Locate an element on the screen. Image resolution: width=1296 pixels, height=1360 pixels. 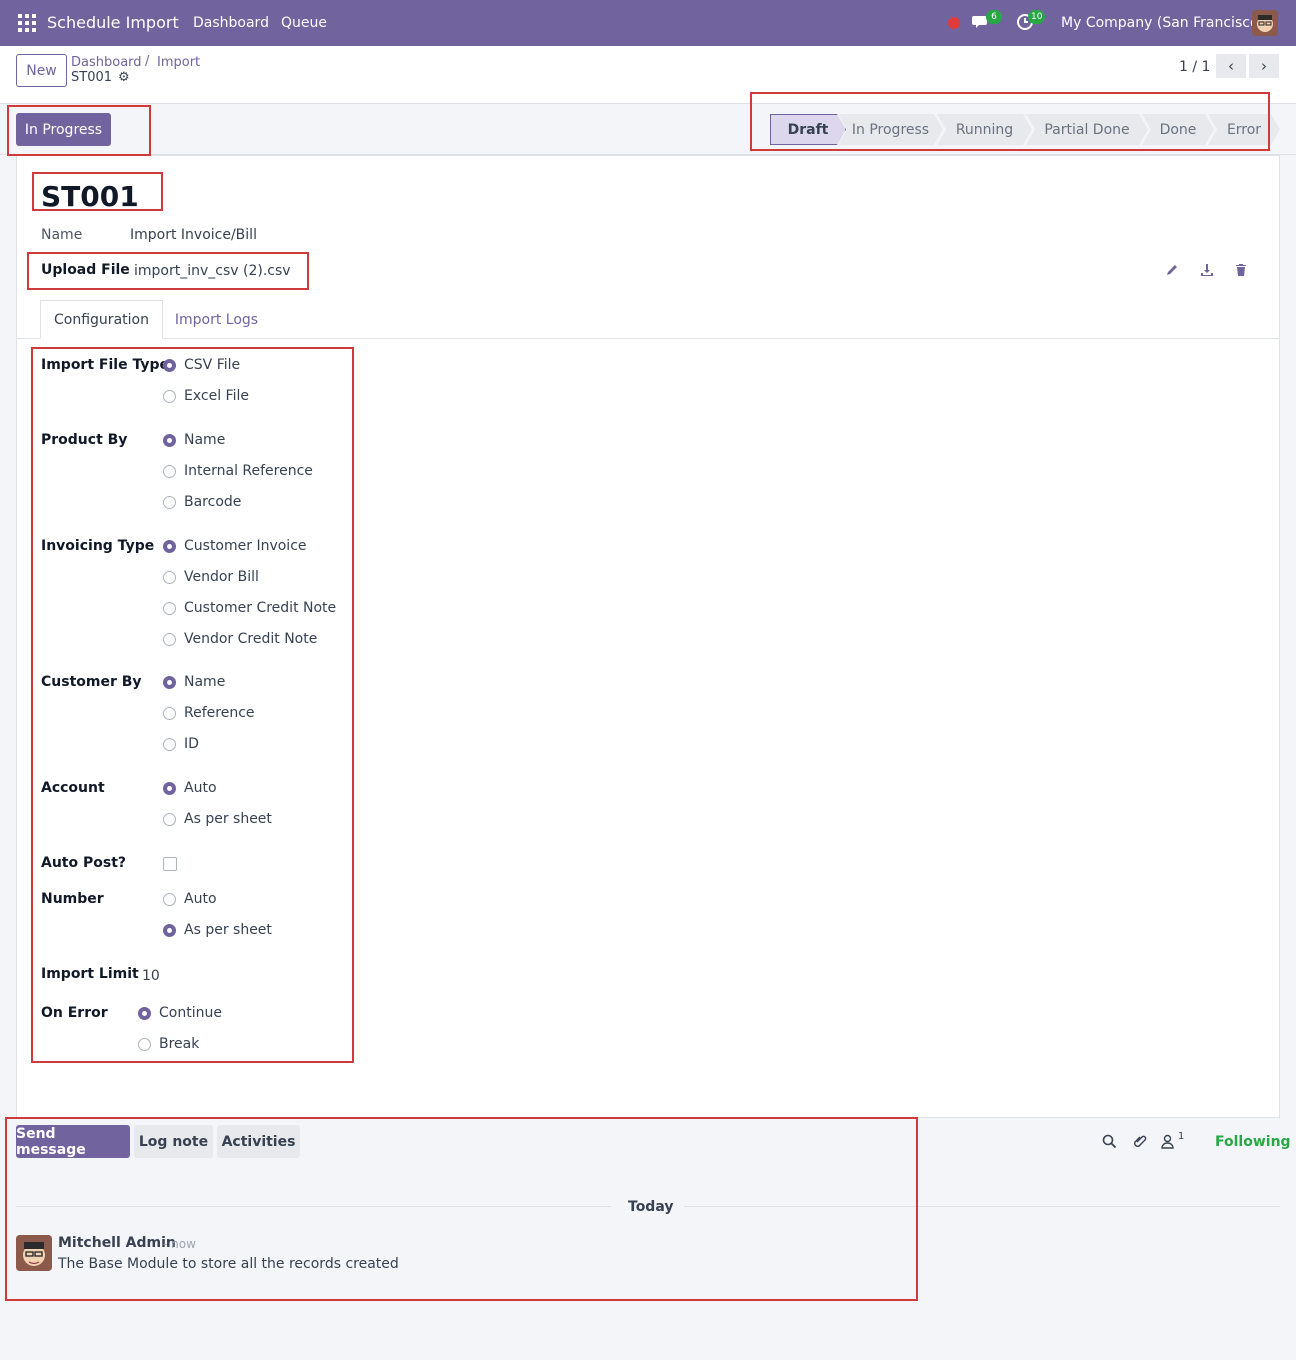
download-icon is located at coordinates (1207, 272).